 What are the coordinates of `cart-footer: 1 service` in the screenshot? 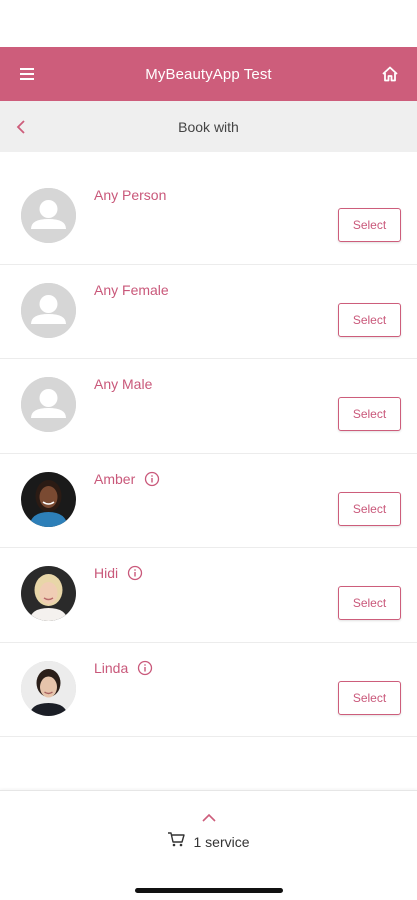 It's located at (208, 845).